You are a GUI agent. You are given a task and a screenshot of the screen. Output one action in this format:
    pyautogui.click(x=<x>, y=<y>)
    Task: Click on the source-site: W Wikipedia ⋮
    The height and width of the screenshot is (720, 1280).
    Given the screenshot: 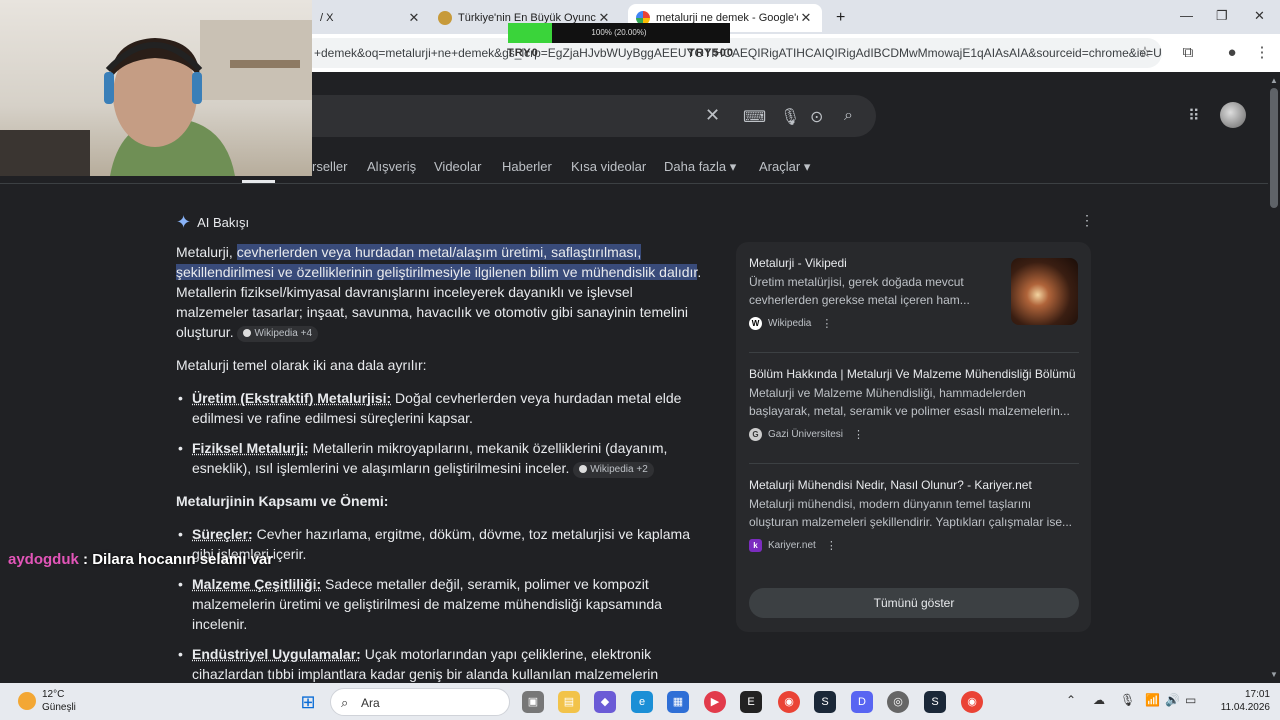 What is the action you would take?
    pyautogui.click(x=876, y=323)
    